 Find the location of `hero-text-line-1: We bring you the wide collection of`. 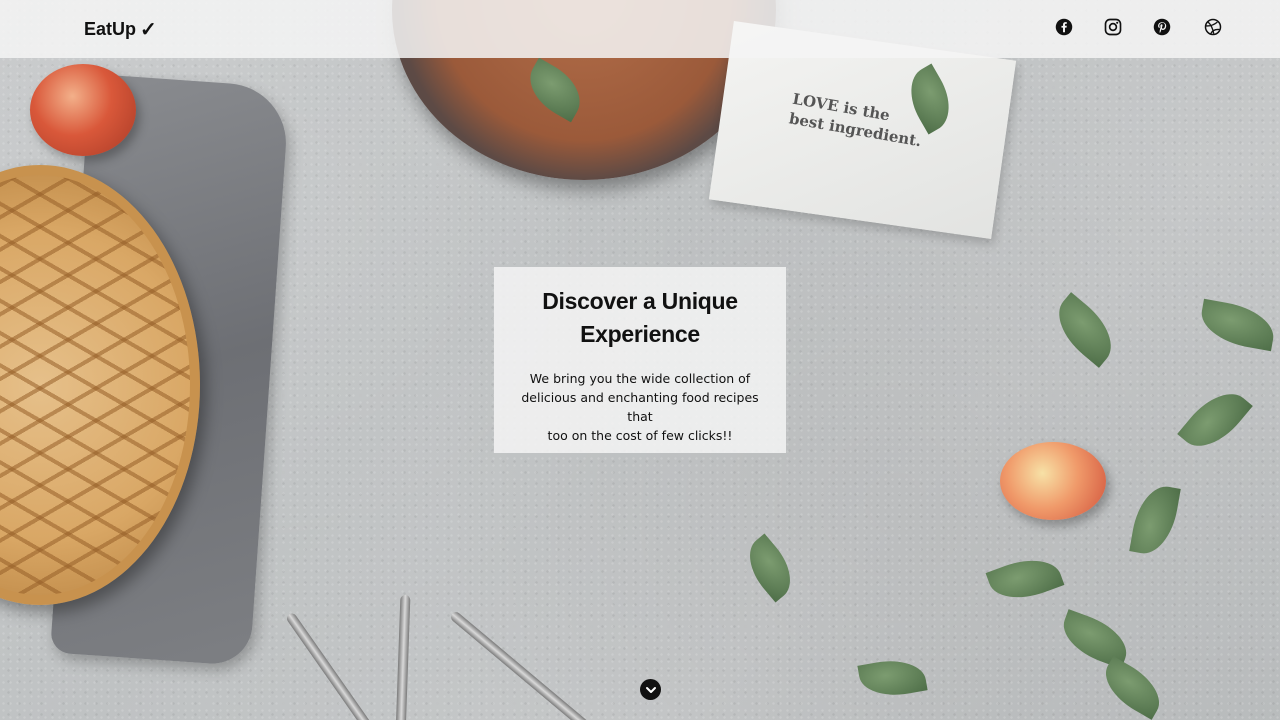

hero-text-line-1: We bring you the wide collection of is located at coordinates (640, 378).